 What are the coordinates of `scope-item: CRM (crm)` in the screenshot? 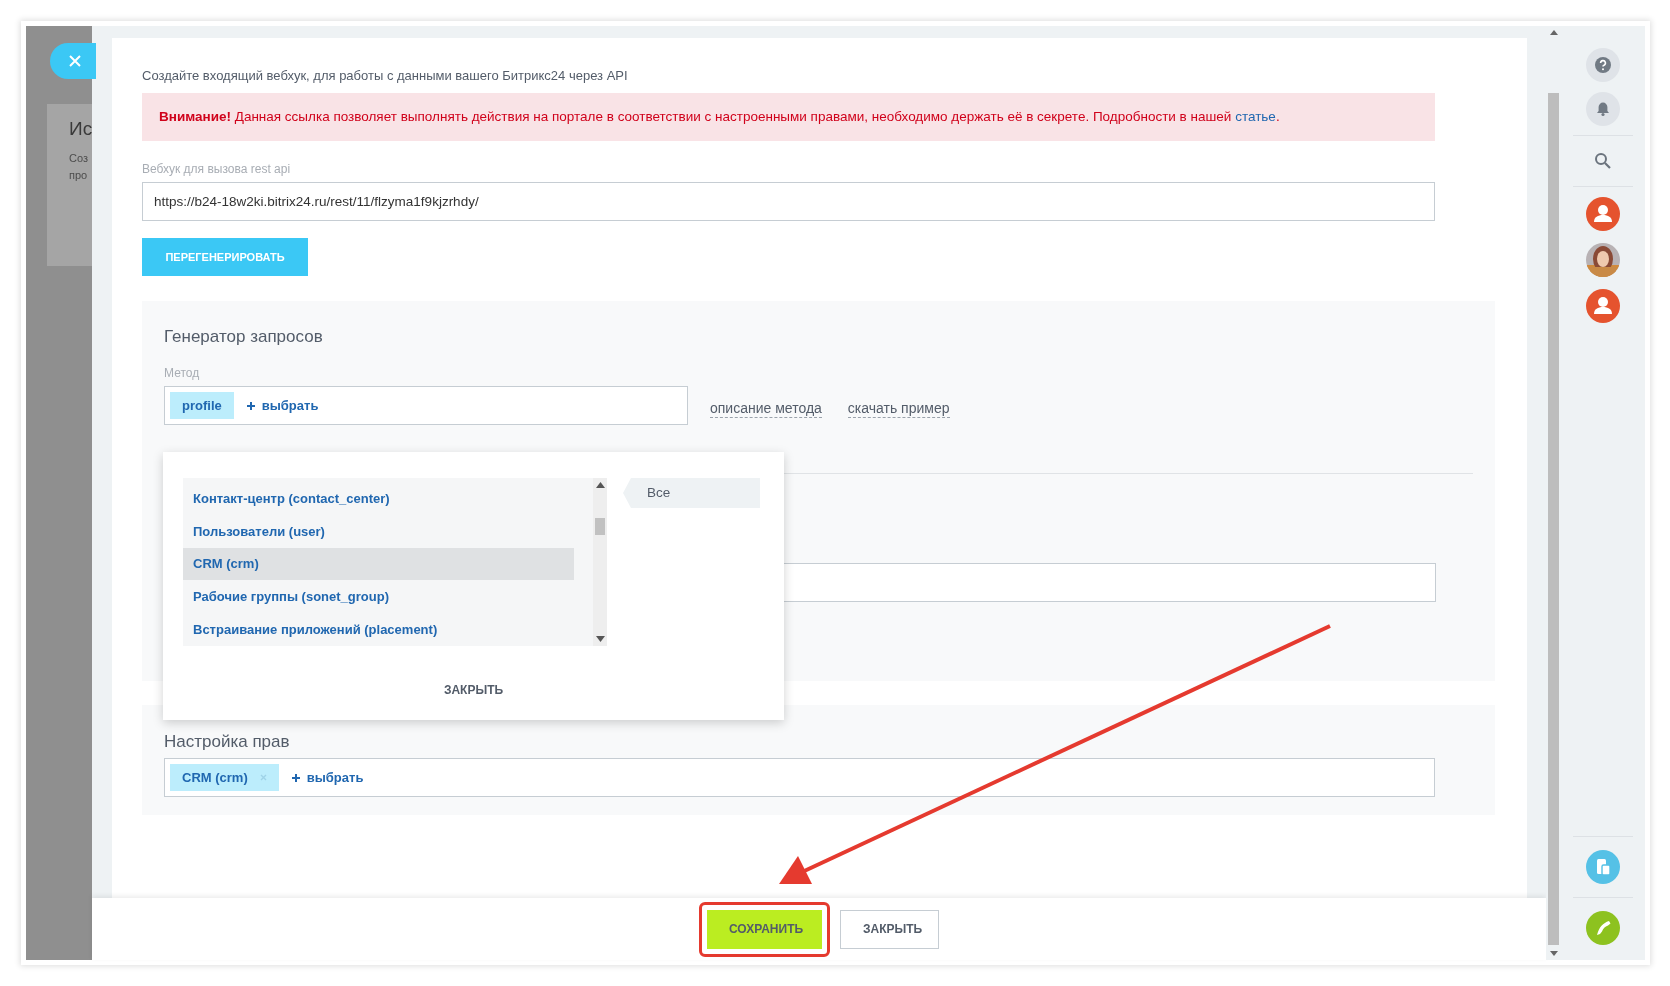 It's located at (378, 564).